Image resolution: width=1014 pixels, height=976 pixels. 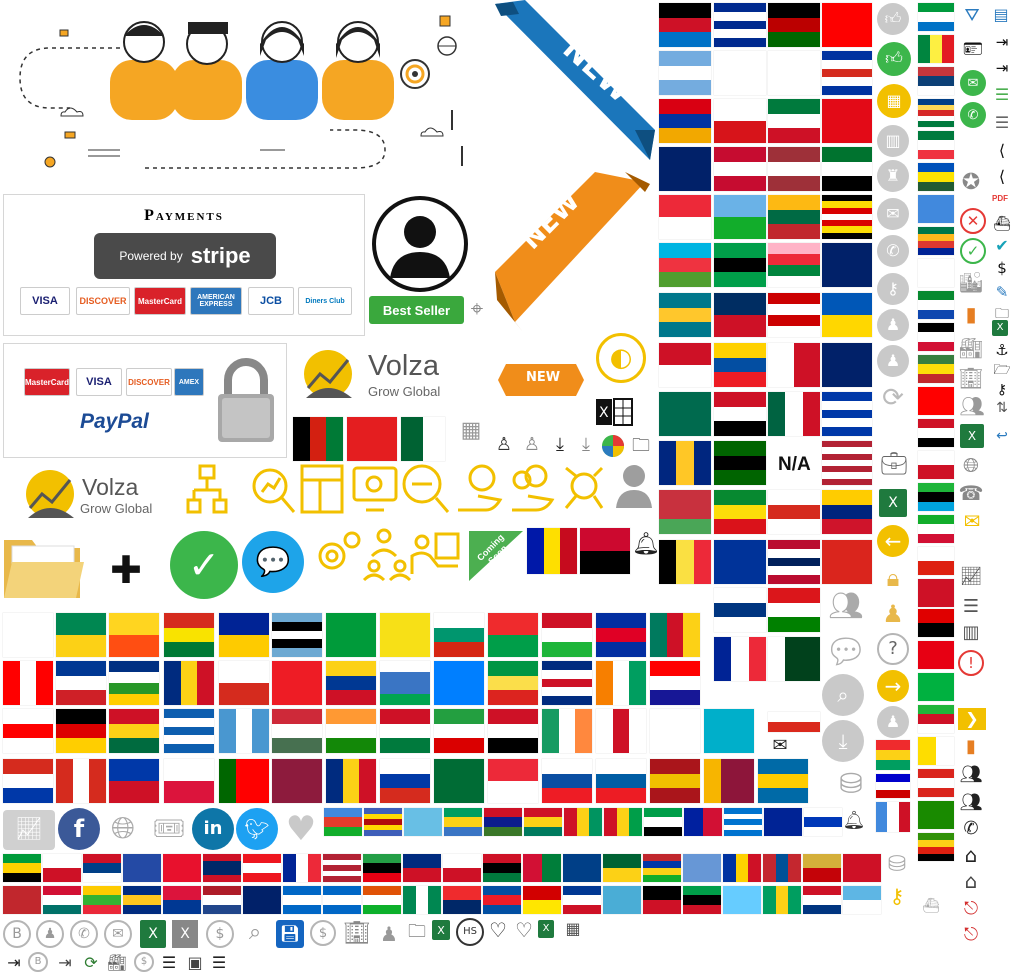 What do you see at coordinates (498, 930) in the screenshot?
I see `heart-outline-icon: ♡` at bounding box center [498, 930].